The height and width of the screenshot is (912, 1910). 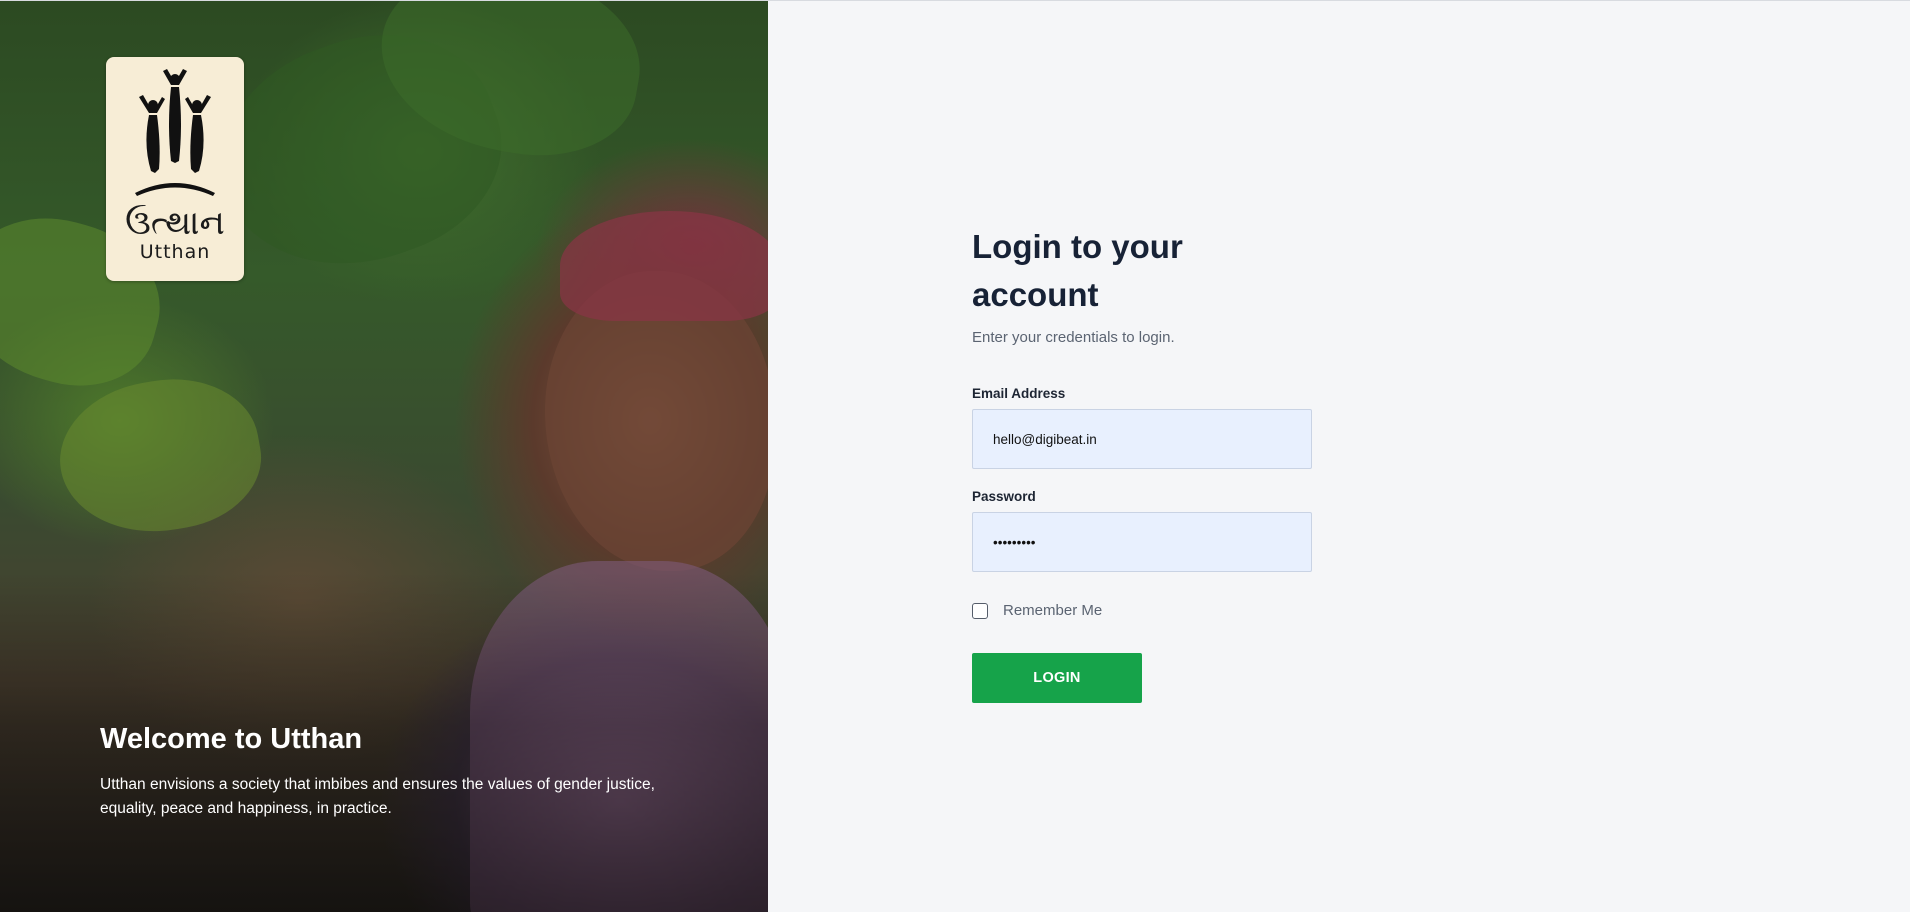 I want to click on email-field, so click(x=1142, y=439).